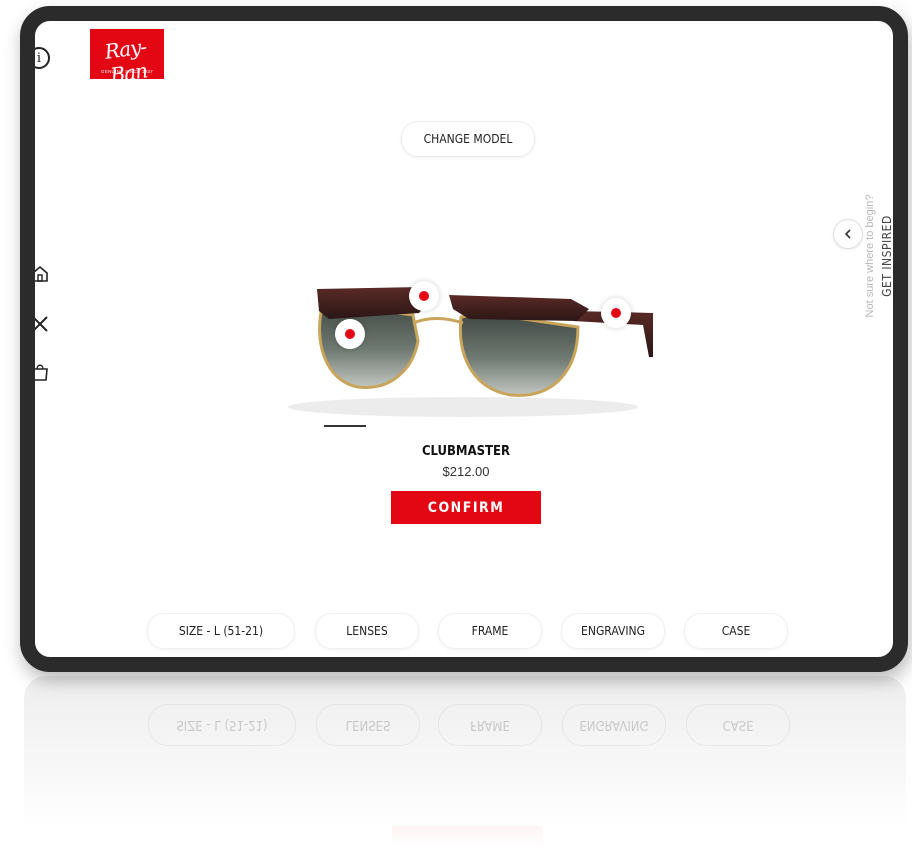 The height and width of the screenshot is (855, 912). What do you see at coordinates (519, 308) in the screenshot?
I see `right-browline` at bounding box center [519, 308].